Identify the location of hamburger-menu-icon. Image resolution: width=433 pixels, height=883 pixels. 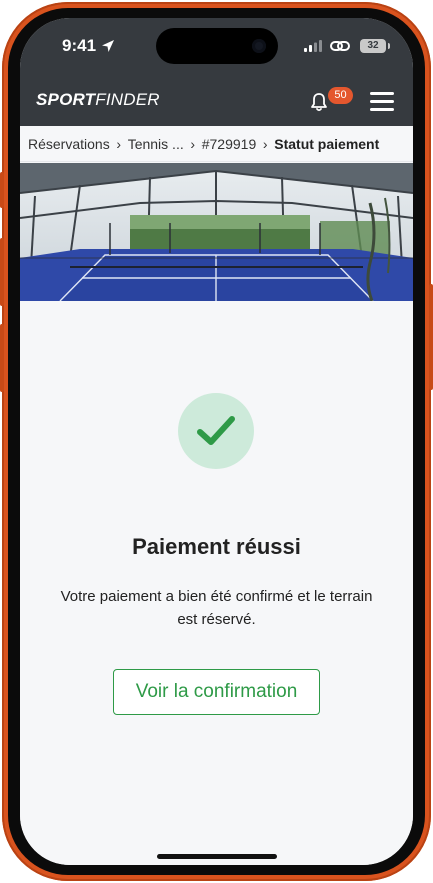
(382, 102).